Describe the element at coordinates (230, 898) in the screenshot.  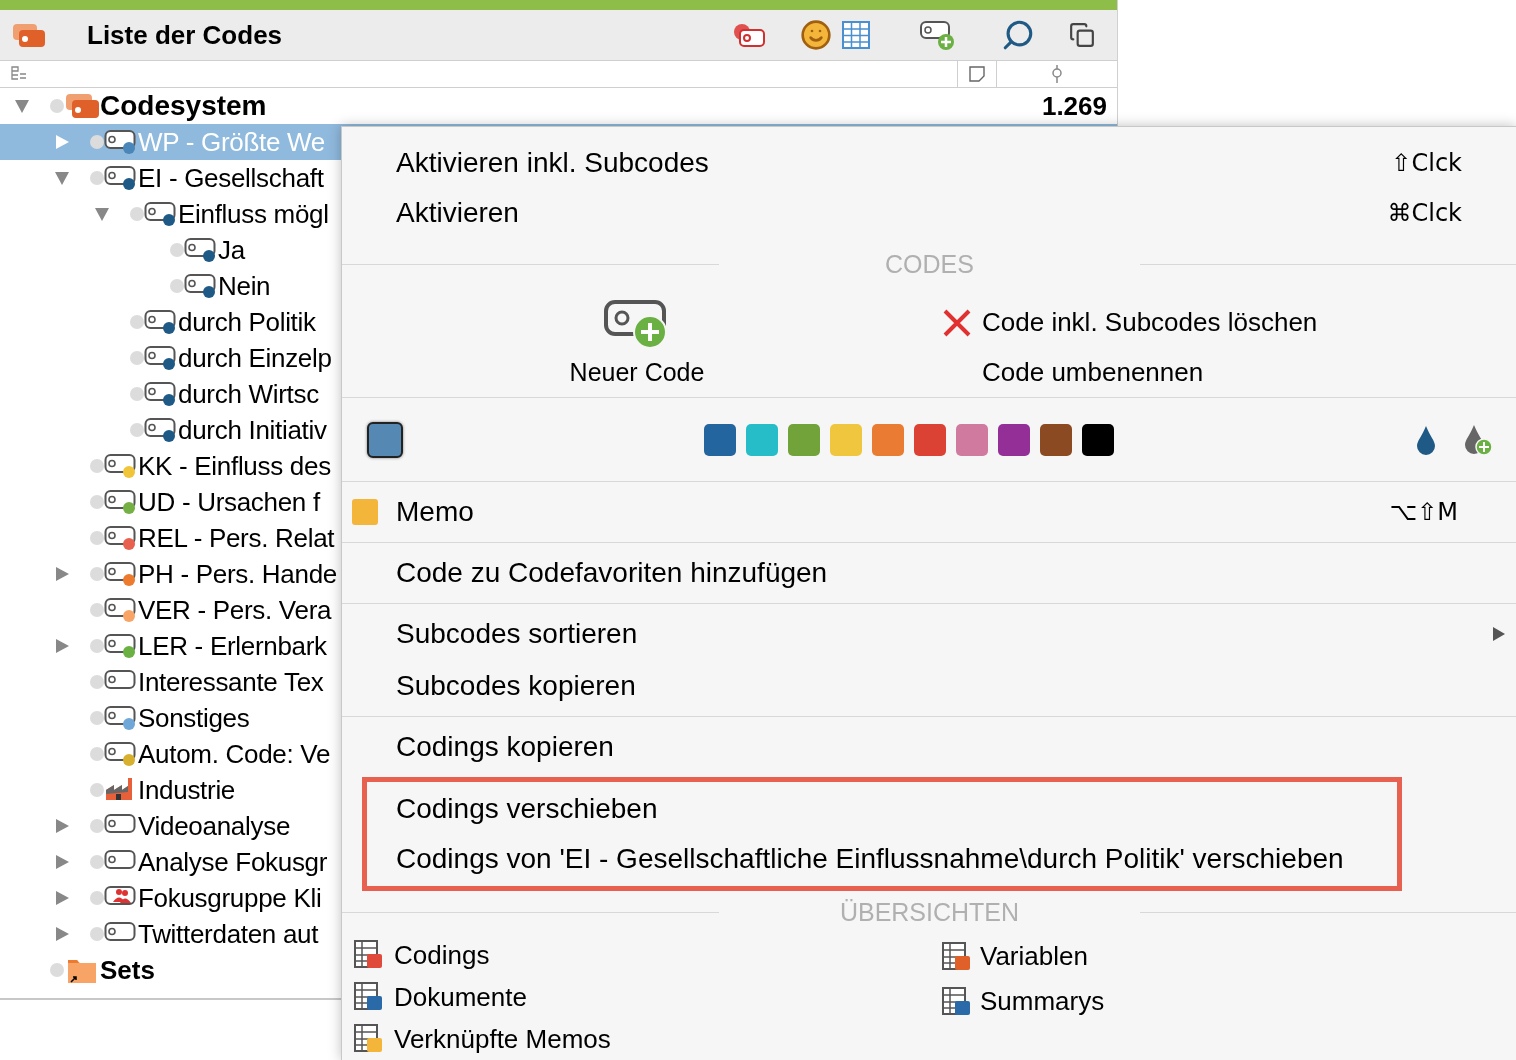
I see `code-label: Fokusgruppe Kli` at that location.